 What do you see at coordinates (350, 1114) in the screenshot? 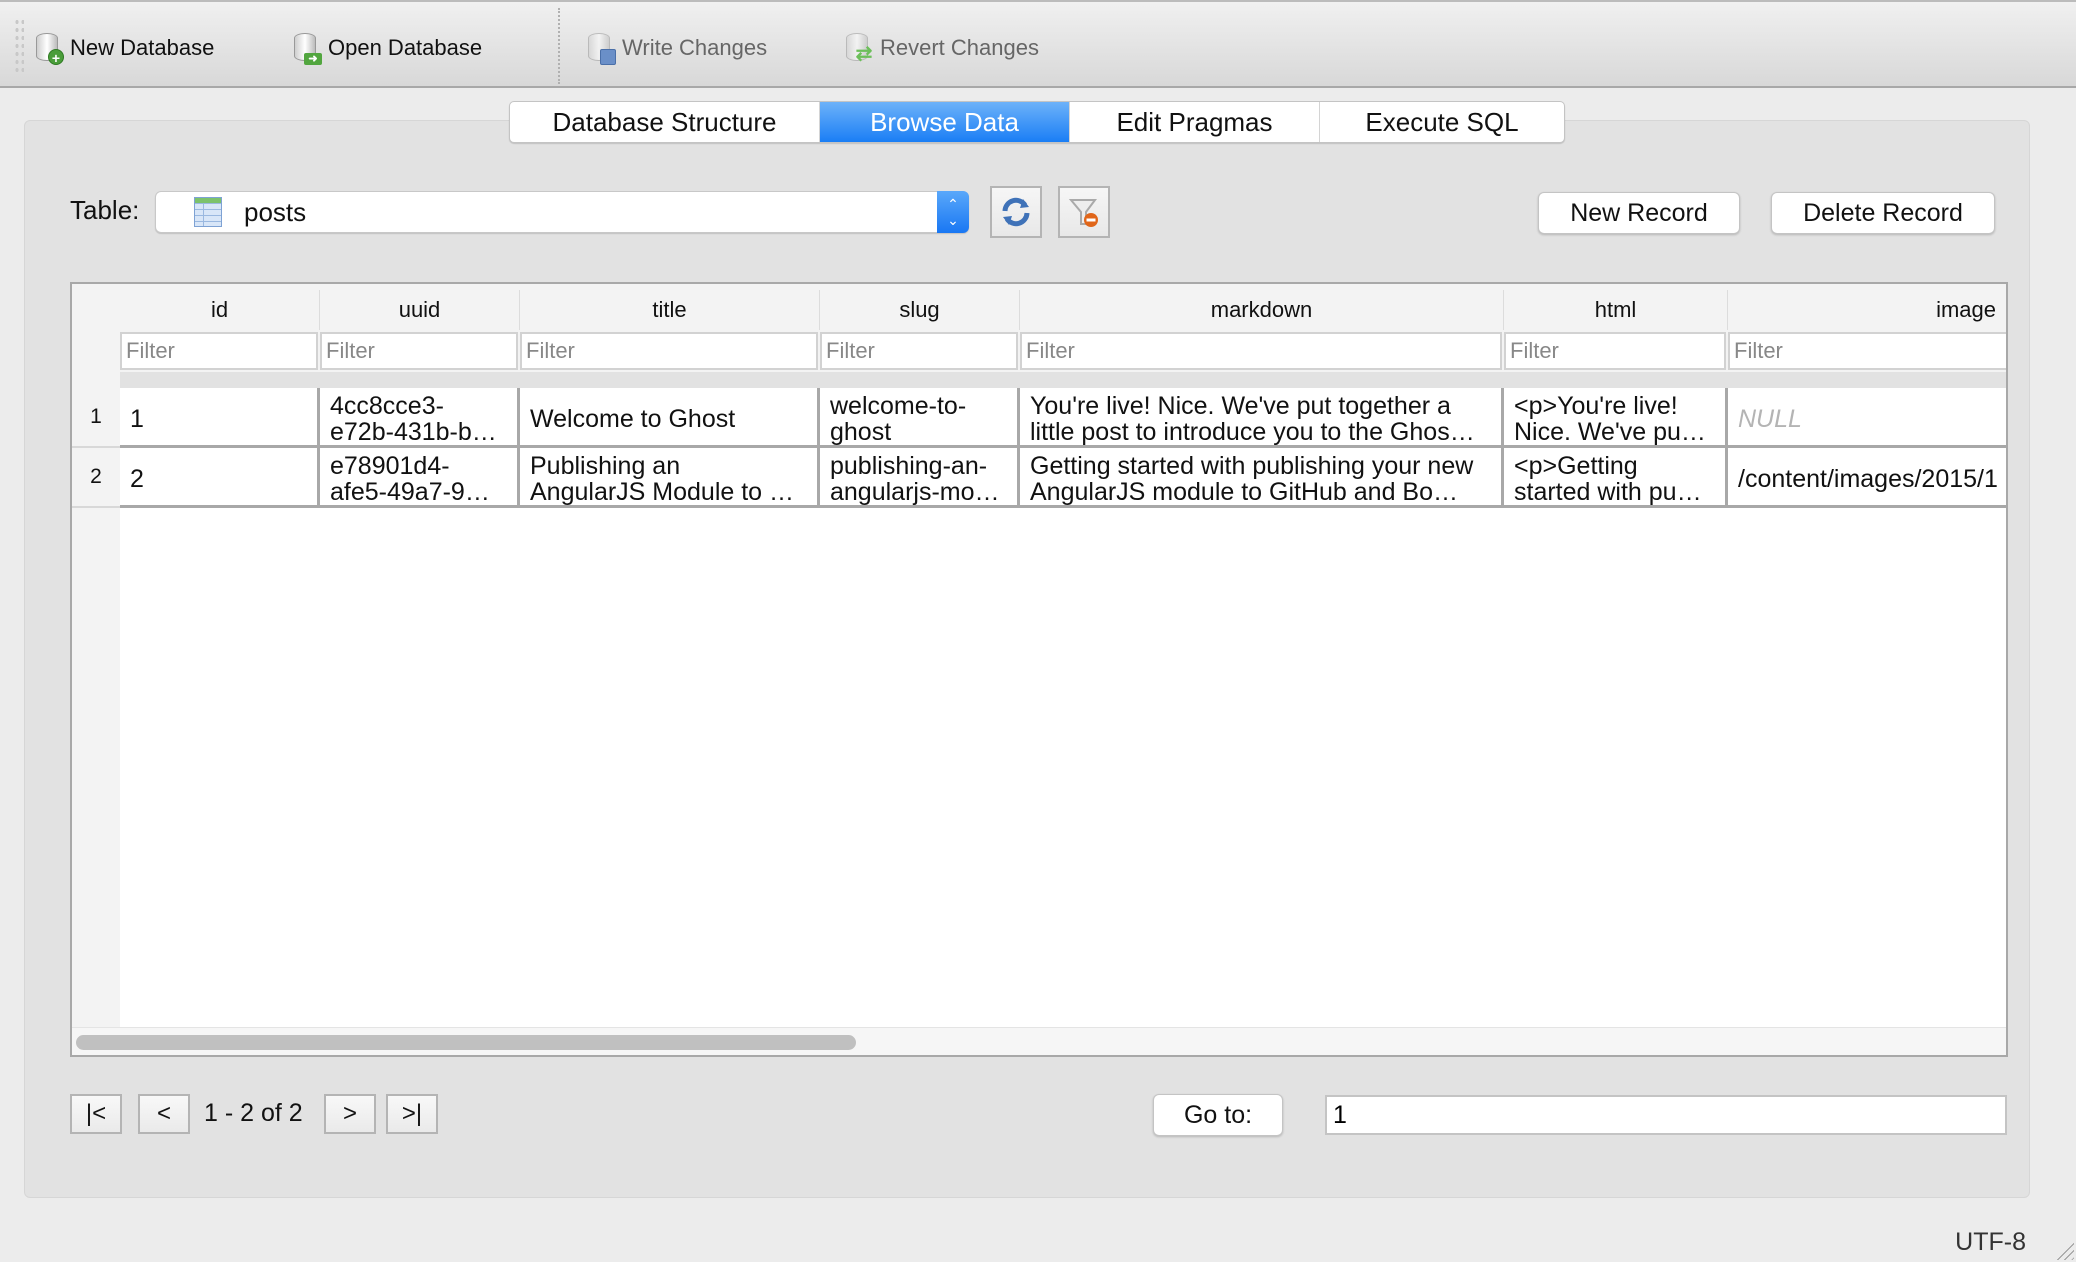
I see `next-page-button: >` at bounding box center [350, 1114].